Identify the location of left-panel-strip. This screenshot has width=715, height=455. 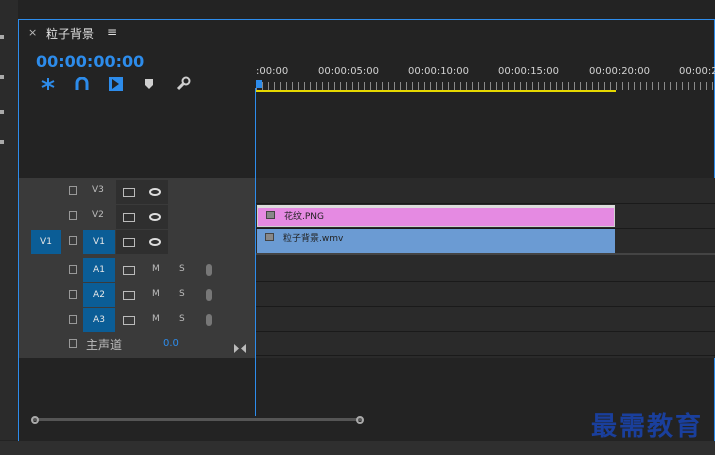
(9, 220).